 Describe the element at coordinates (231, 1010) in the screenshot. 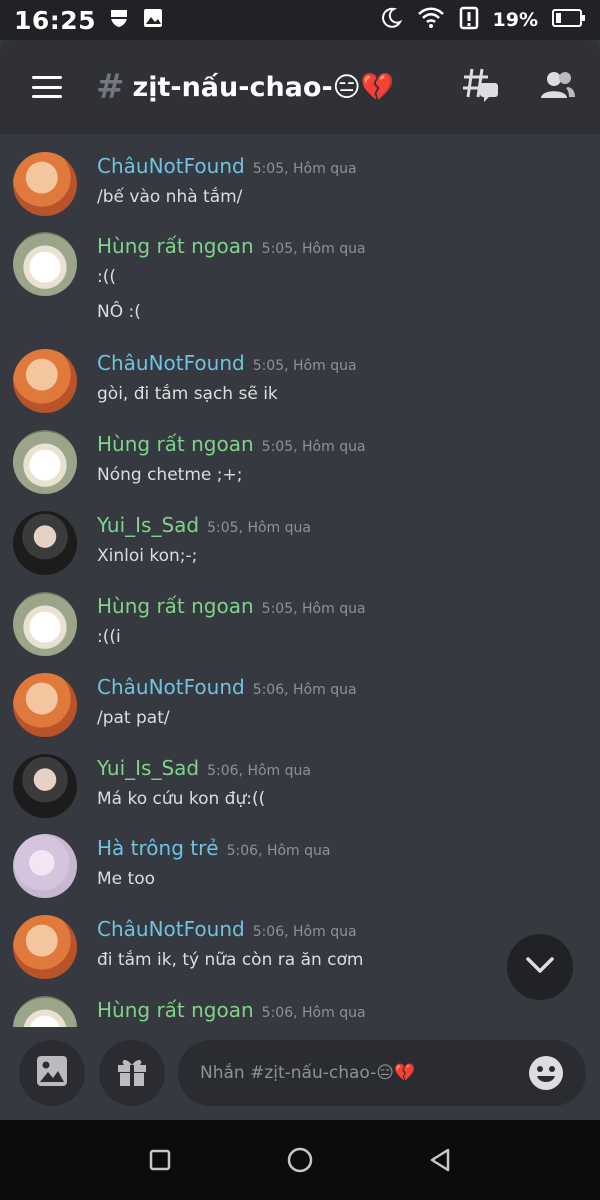

I see `message-author: Hùng rất ngoan 5:06, Hôm qua` at that location.